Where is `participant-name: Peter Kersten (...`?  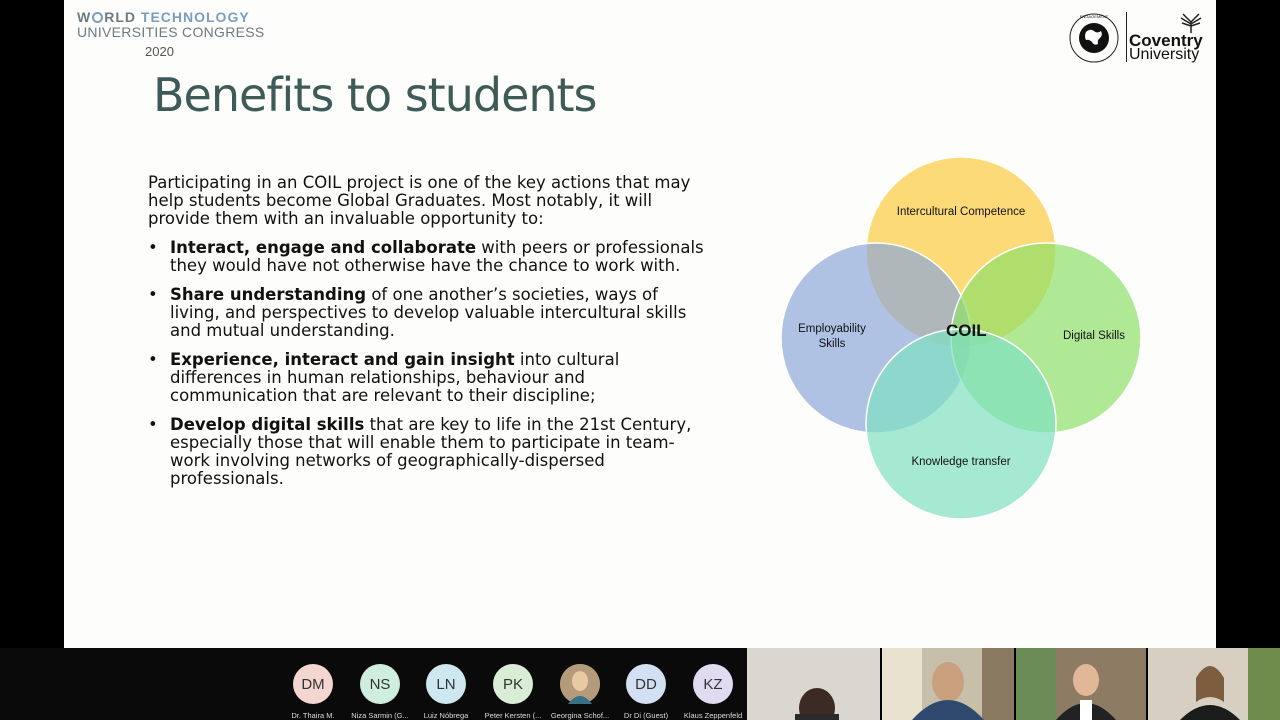 participant-name: Peter Kersten (... is located at coordinates (513, 715).